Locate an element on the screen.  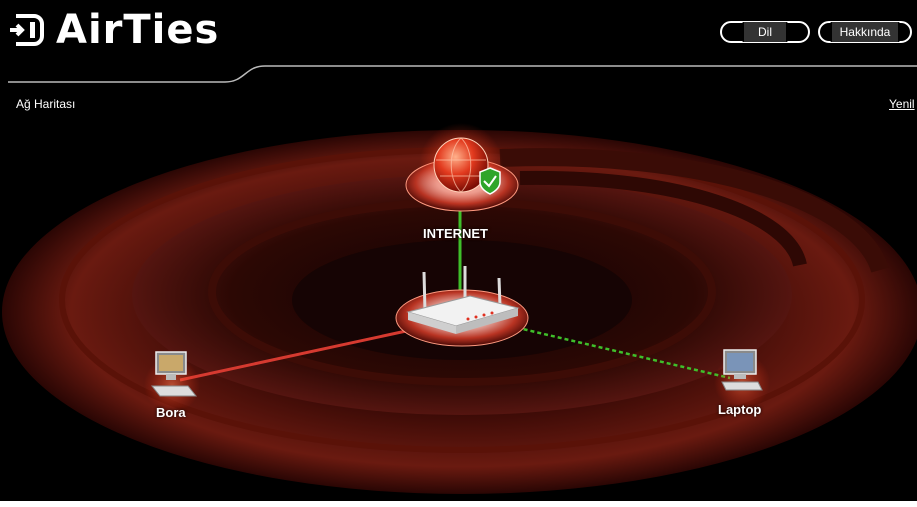
header-divider is located at coordinates (462, 74).